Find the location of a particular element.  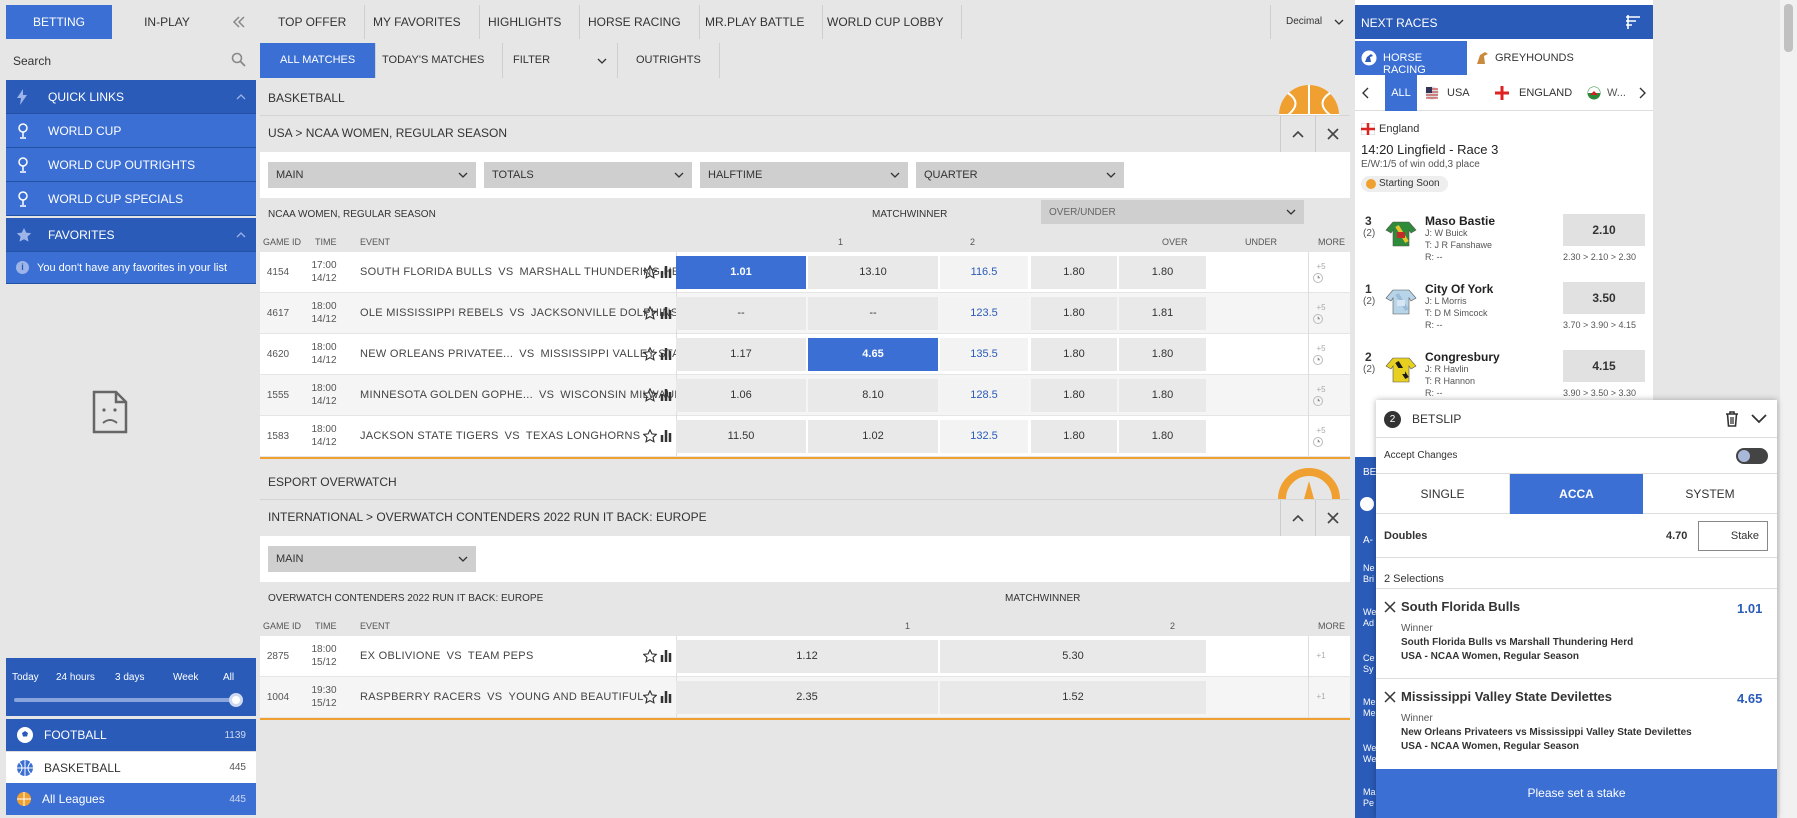

tab-system: SYSTEM is located at coordinates (1710, 494).